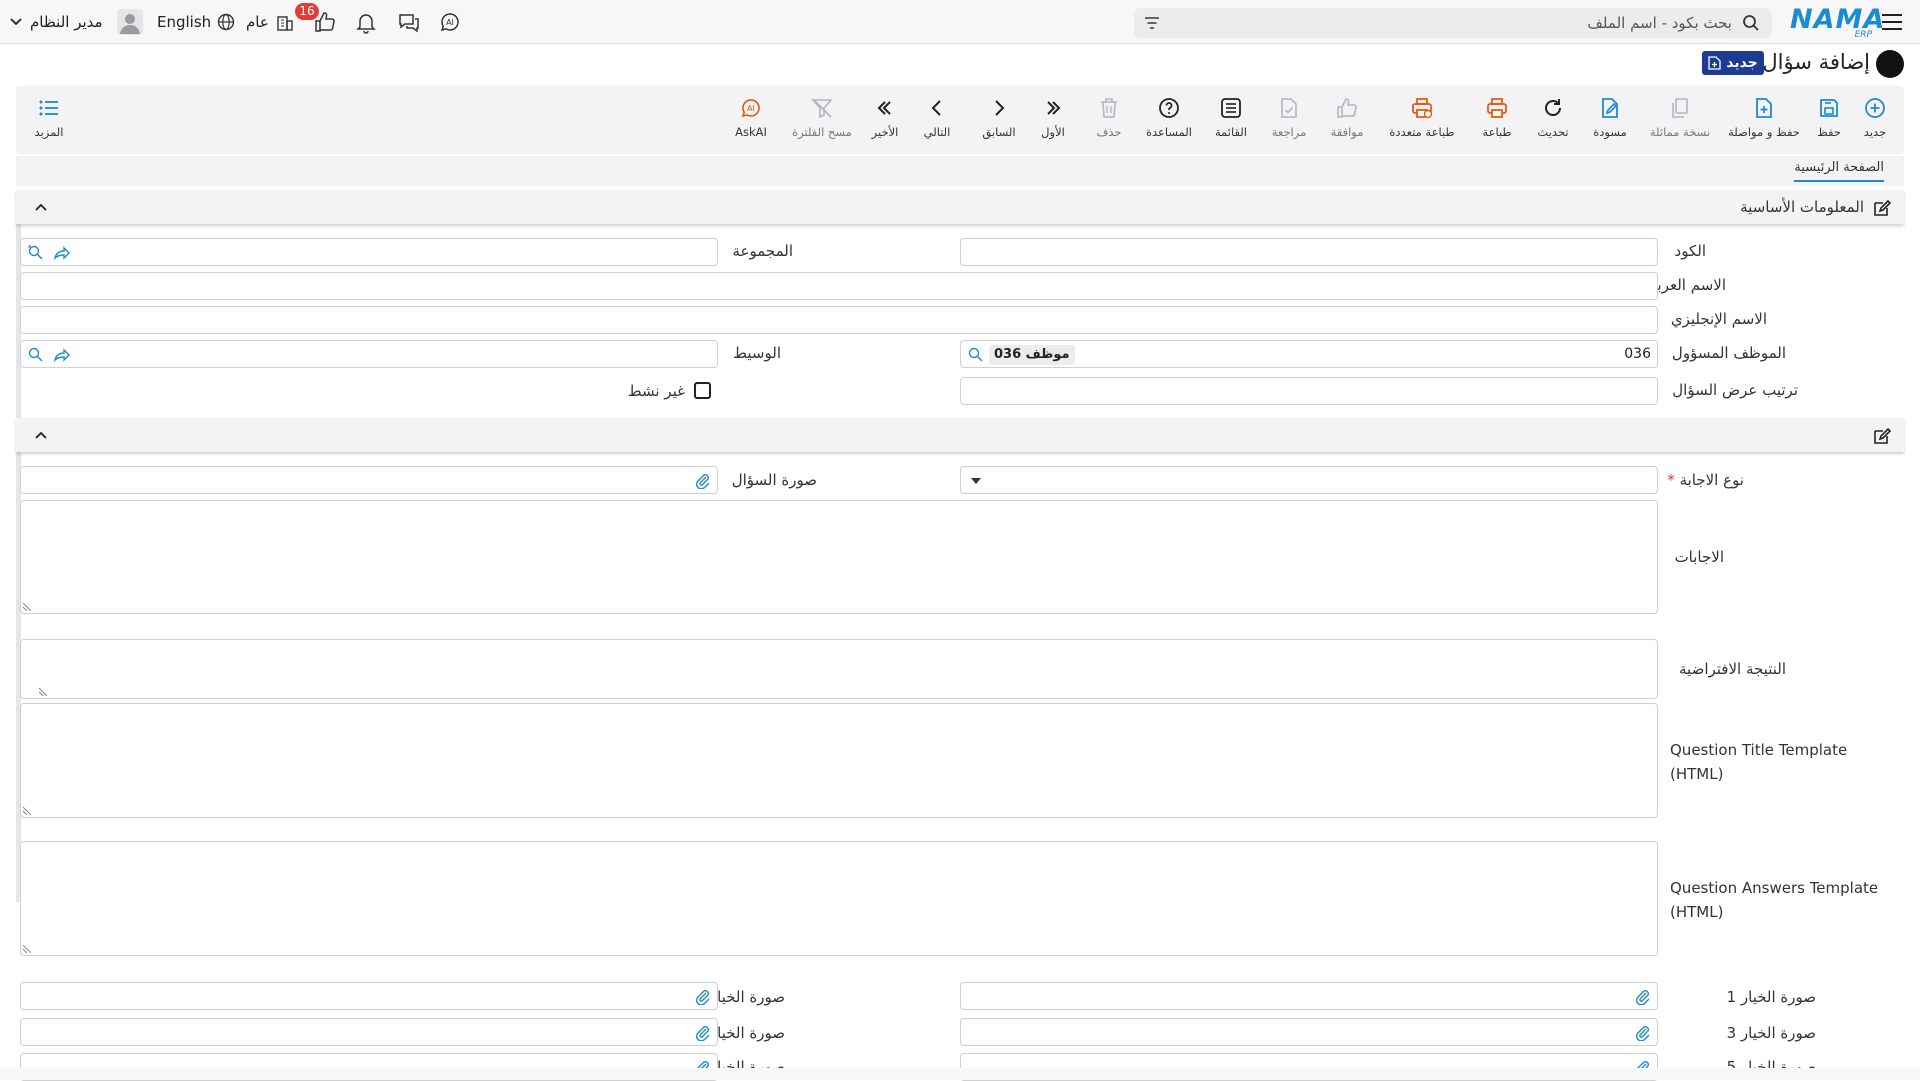 The height and width of the screenshot is (1081, 1920). What do you see at coordinates (1497, 108) in the screenshot?
I see `printer-icon` at bounding box center [1497, 108].